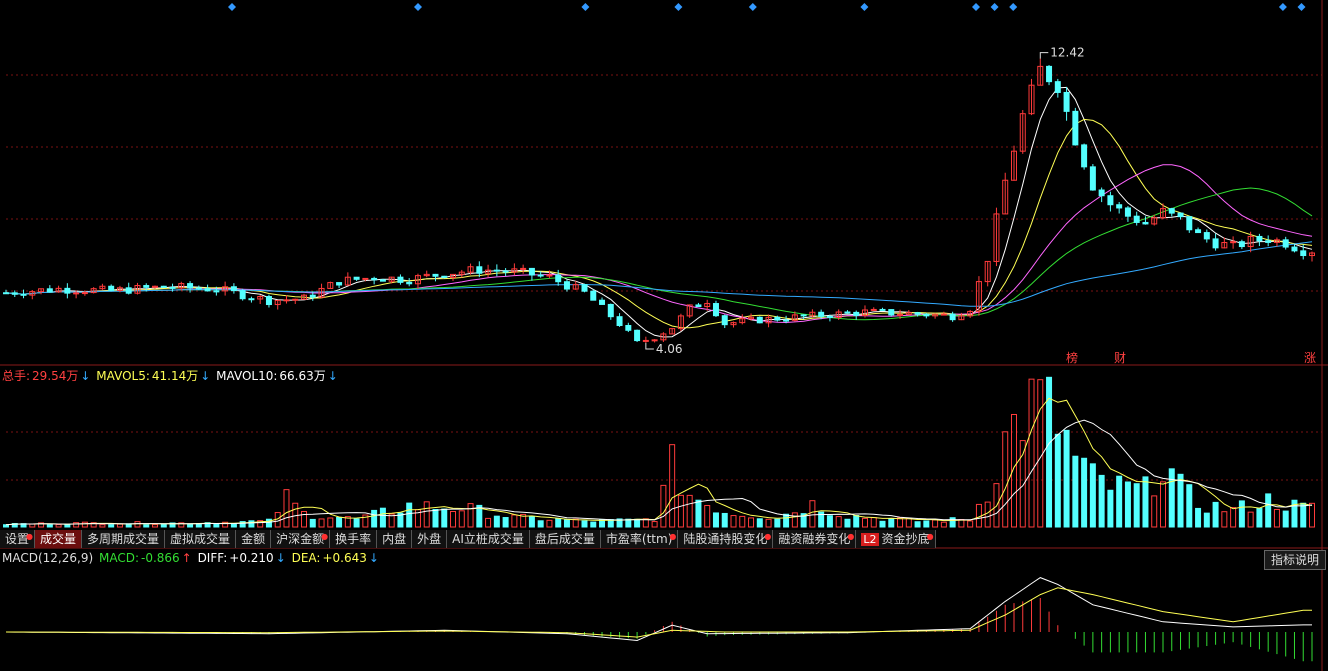 This screenshot has width=1328, height=671. I want to click on tab-9: AI立桩成交量, so click(488, 539).